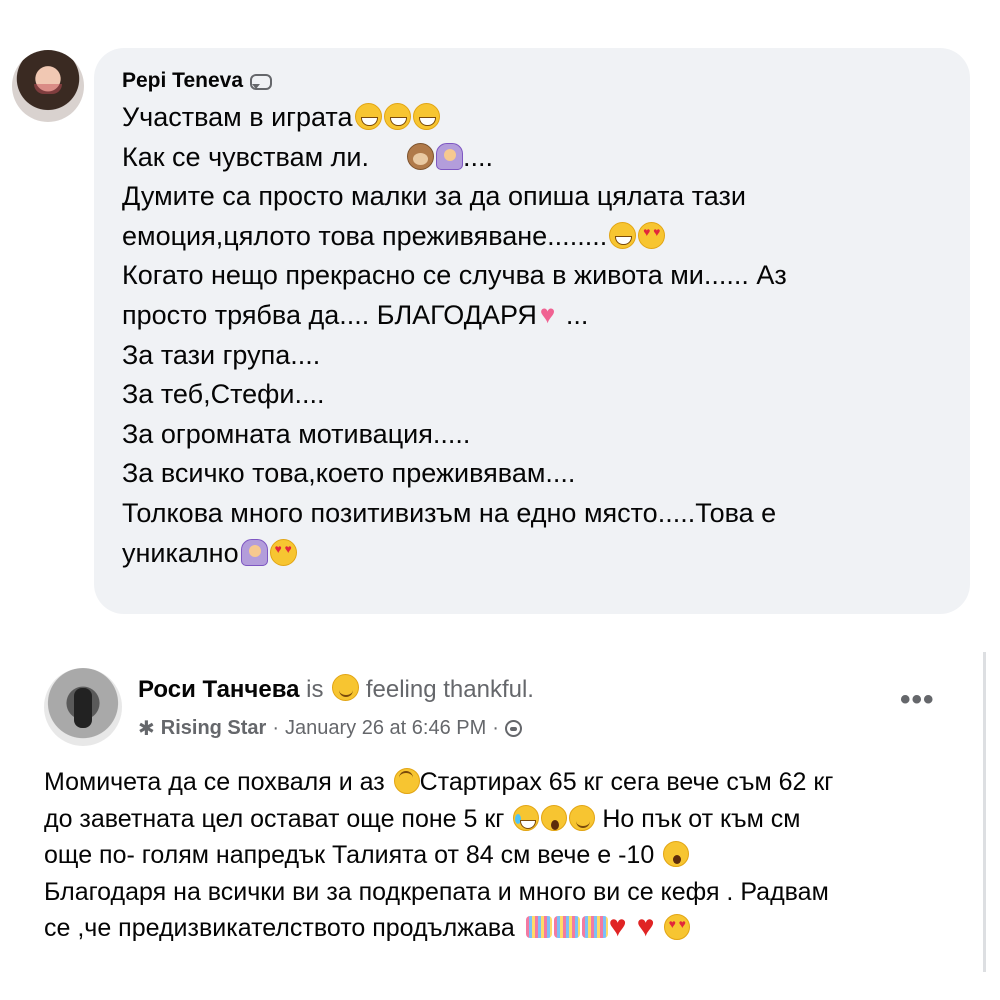 This screenshot has width=1000, height=1000. Describe the element at coordinates (237, 117) in the screenshot. I see `comment-line-text: Участвам в играта` at that location.